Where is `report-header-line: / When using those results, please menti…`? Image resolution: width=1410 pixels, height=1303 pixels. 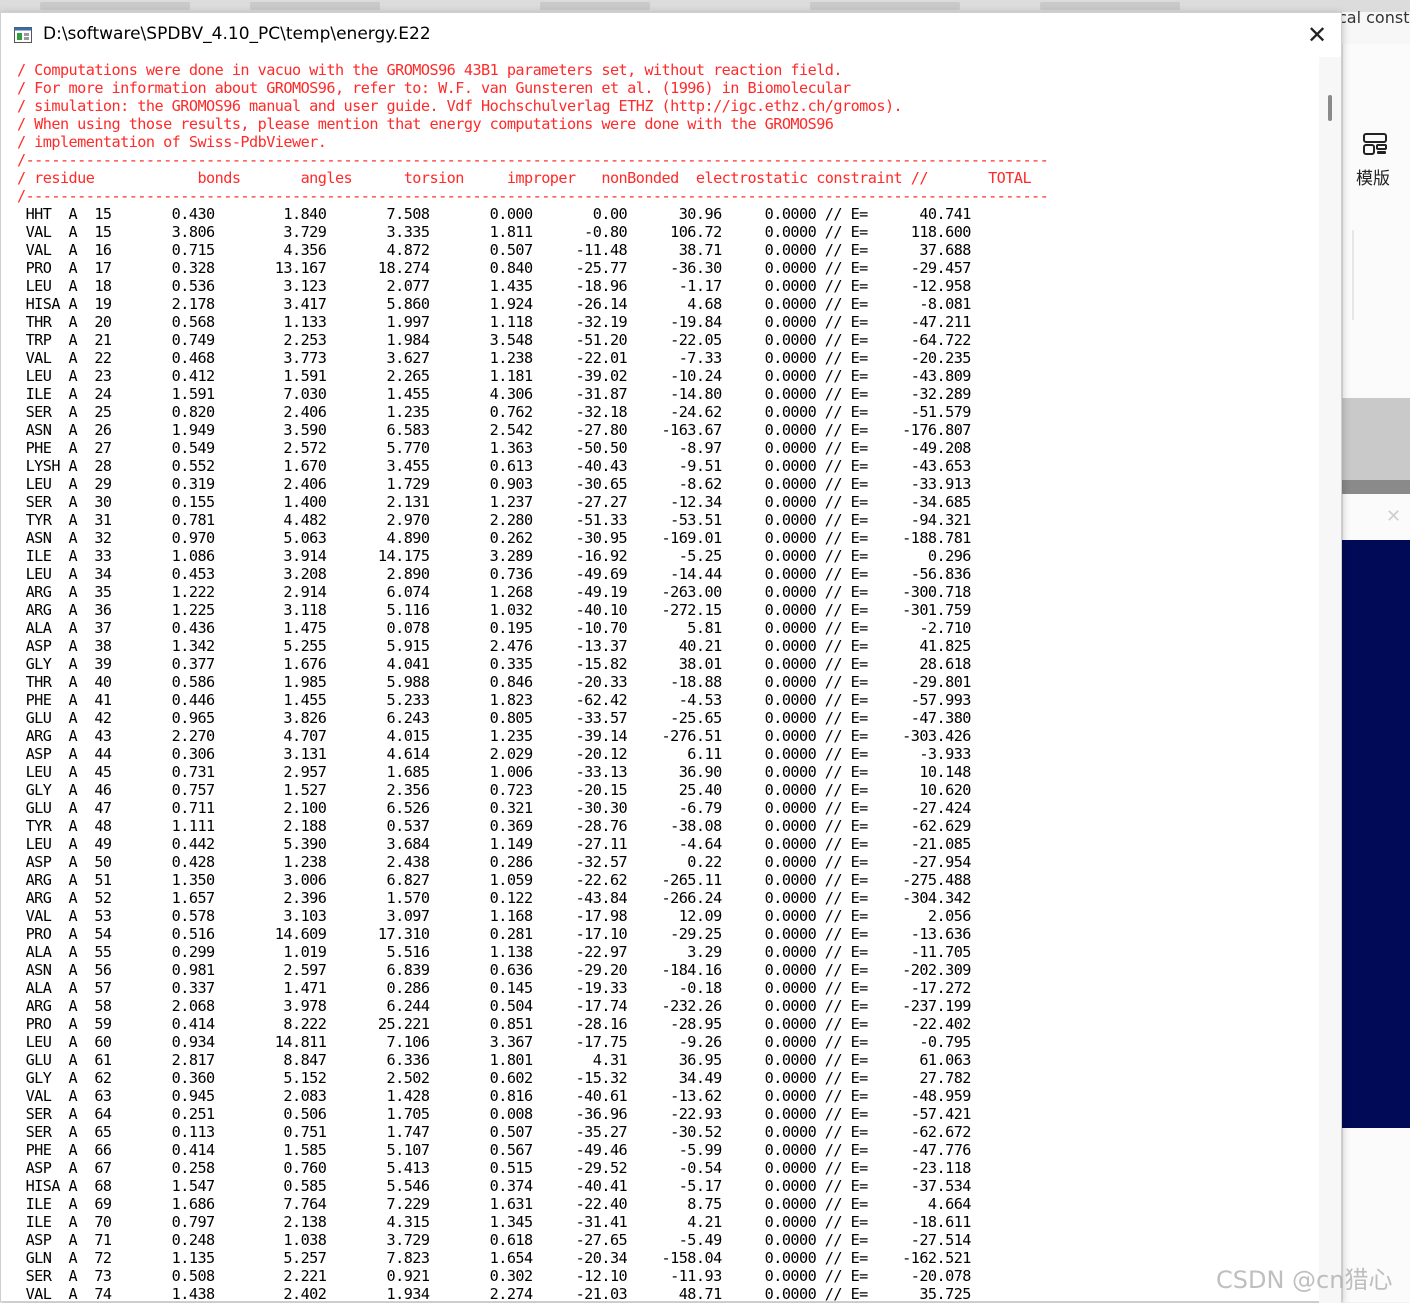
report-header-line: / When using those results, please menti… is located at coordinates (425, 124).